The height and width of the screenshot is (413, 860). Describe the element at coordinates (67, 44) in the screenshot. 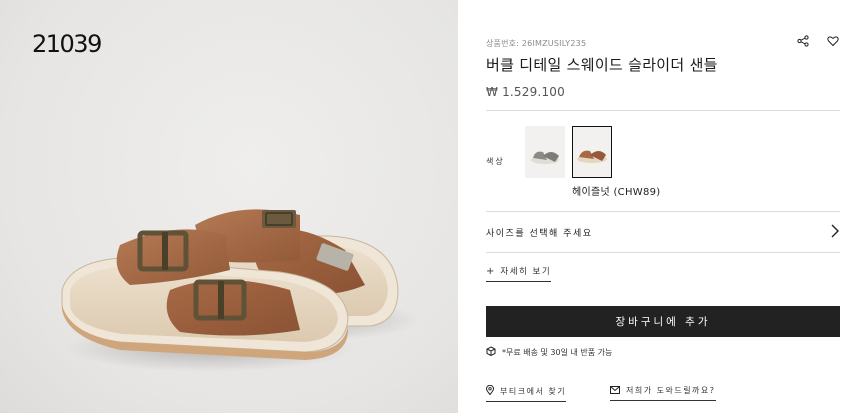

I see `brand-logo: 21039` at that location.